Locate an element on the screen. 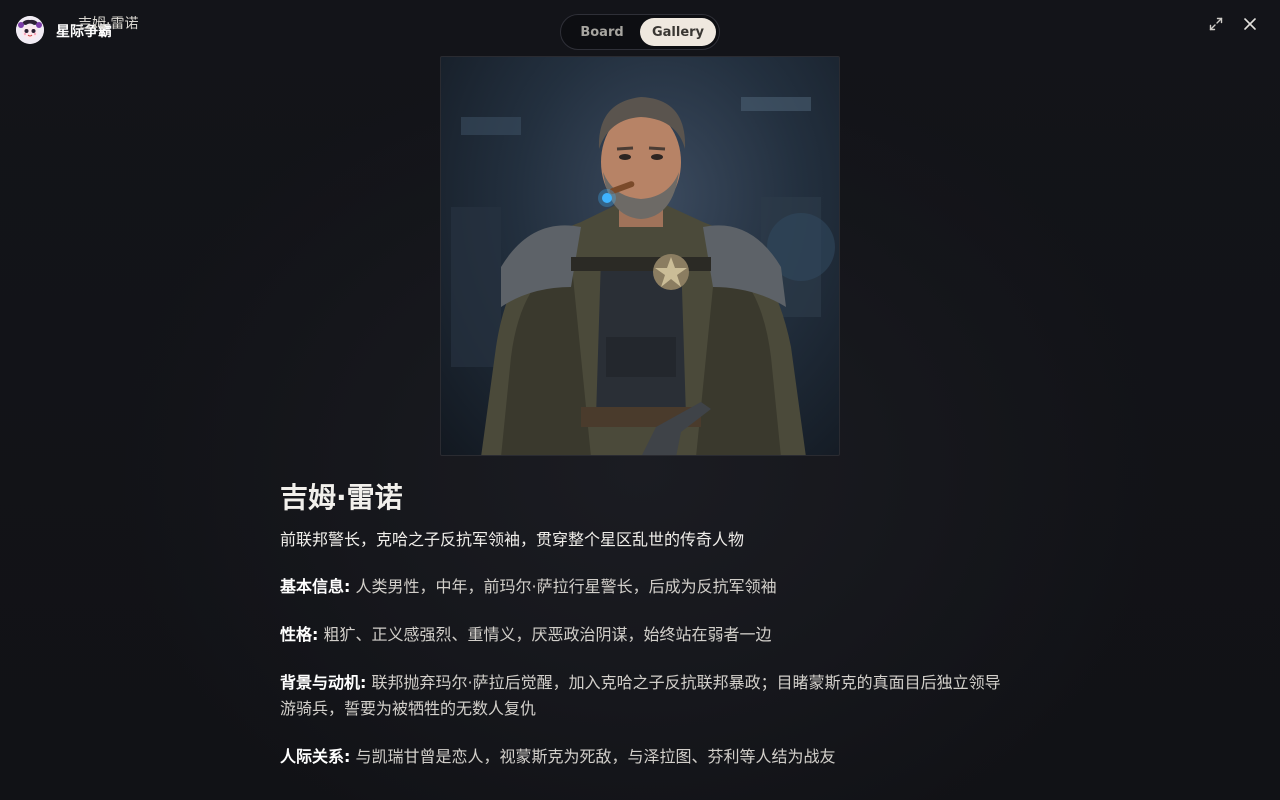  field-relationships: 人际关系: 与凯瑞甘曾是恋人，视蒙斯克为死敌，与泽拉图、芬利等人结为战友 is located at coordinates (645, 757).